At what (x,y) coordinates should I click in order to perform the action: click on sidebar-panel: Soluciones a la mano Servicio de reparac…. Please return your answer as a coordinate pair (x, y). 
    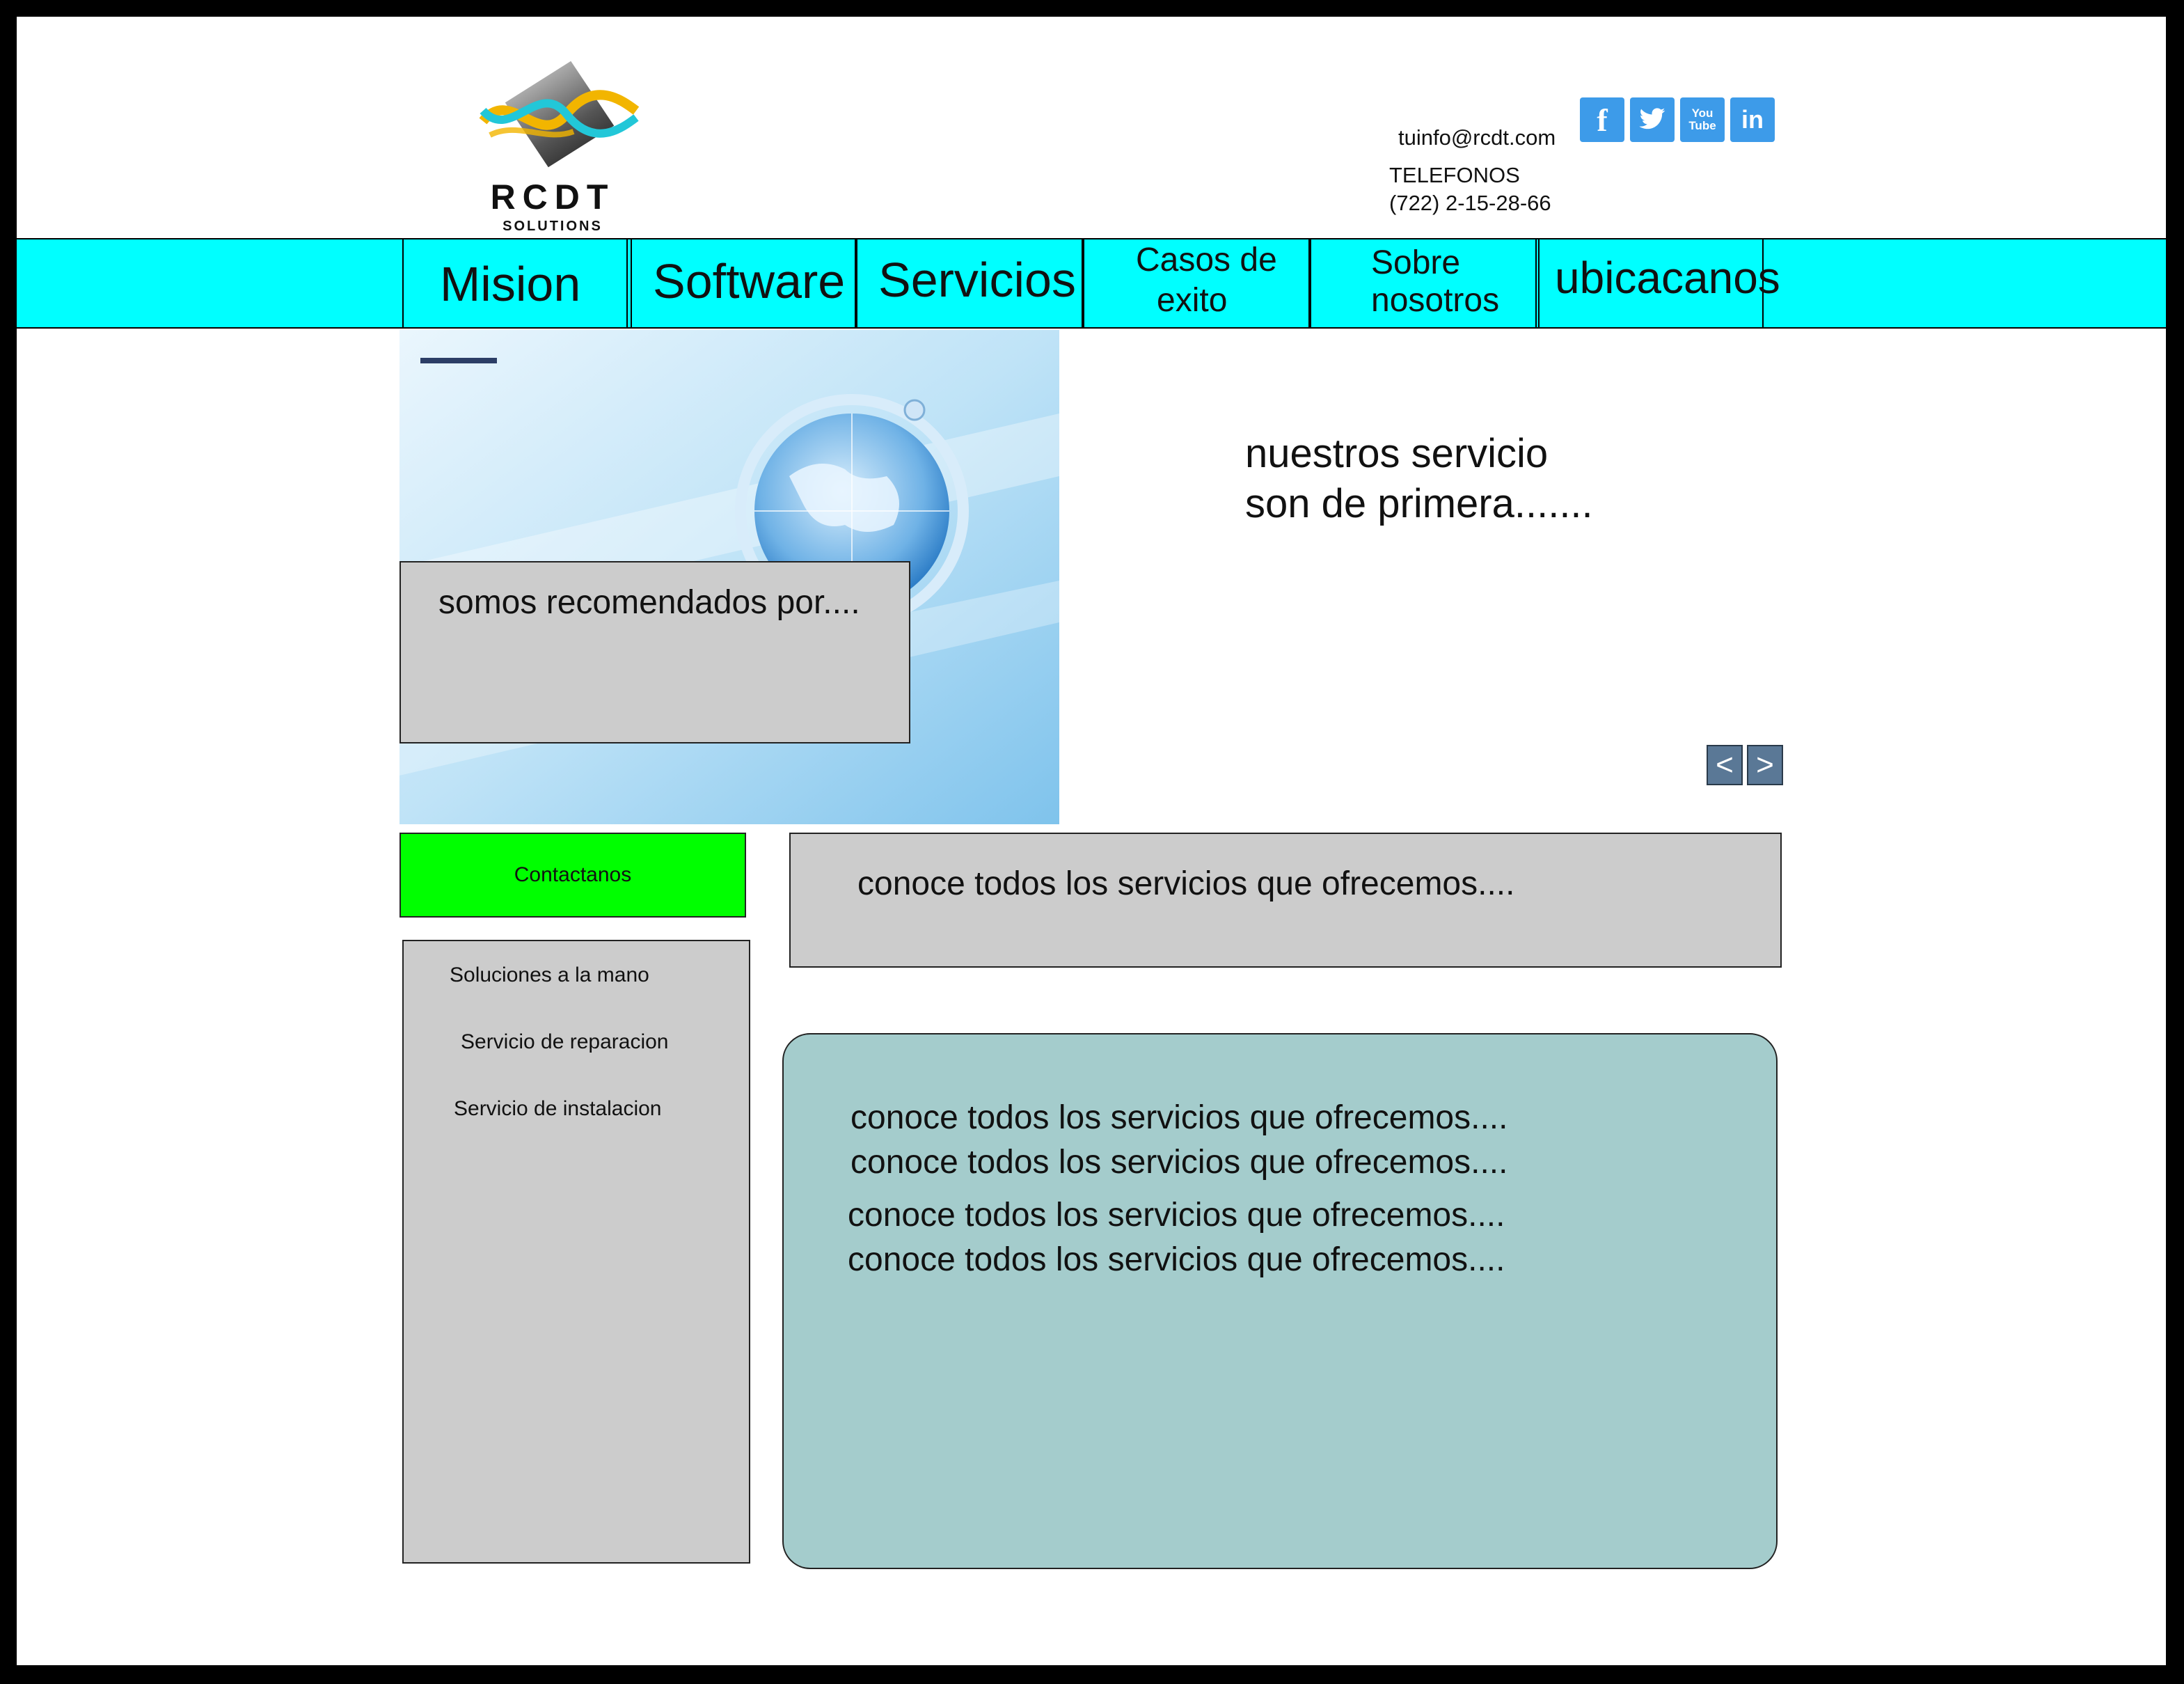
    Looking at the image, I should click on (576, 1252).